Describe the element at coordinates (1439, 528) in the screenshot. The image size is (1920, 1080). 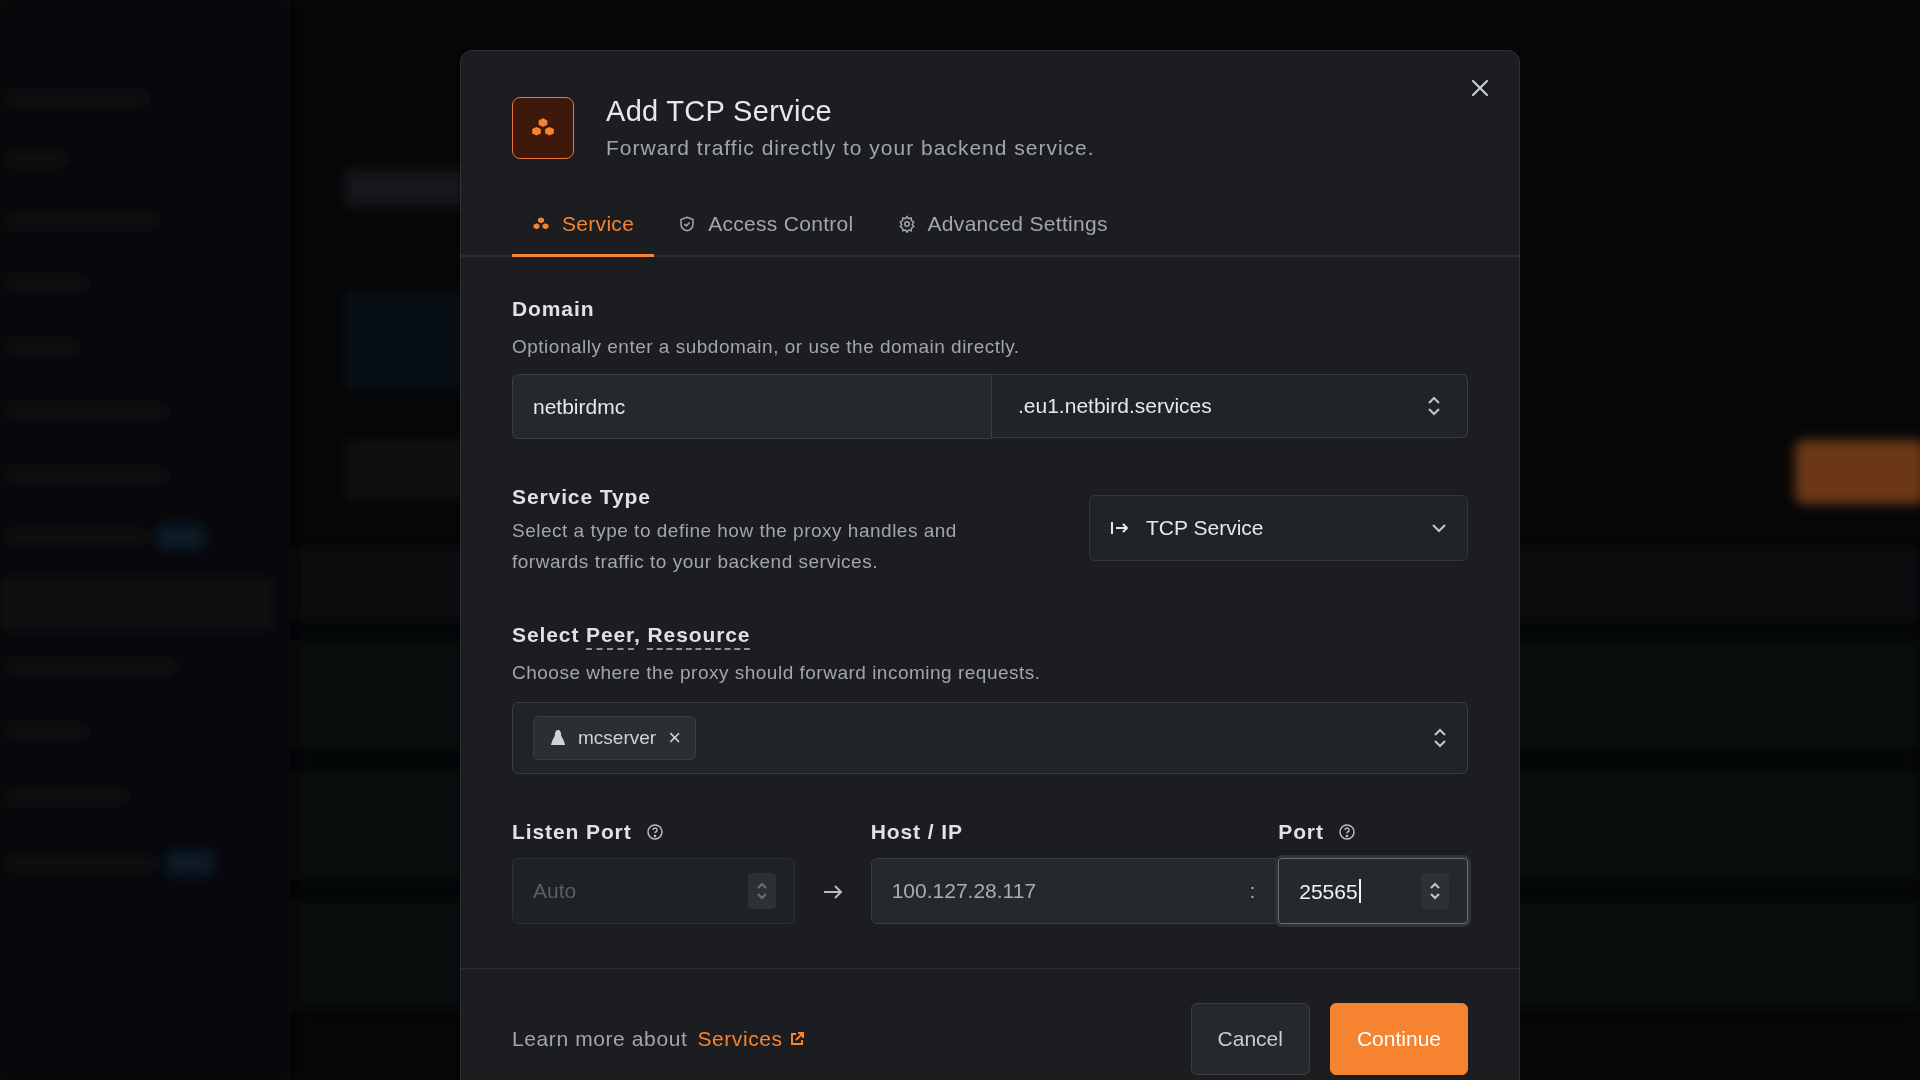
I see `chevron-down-icon` at that location.